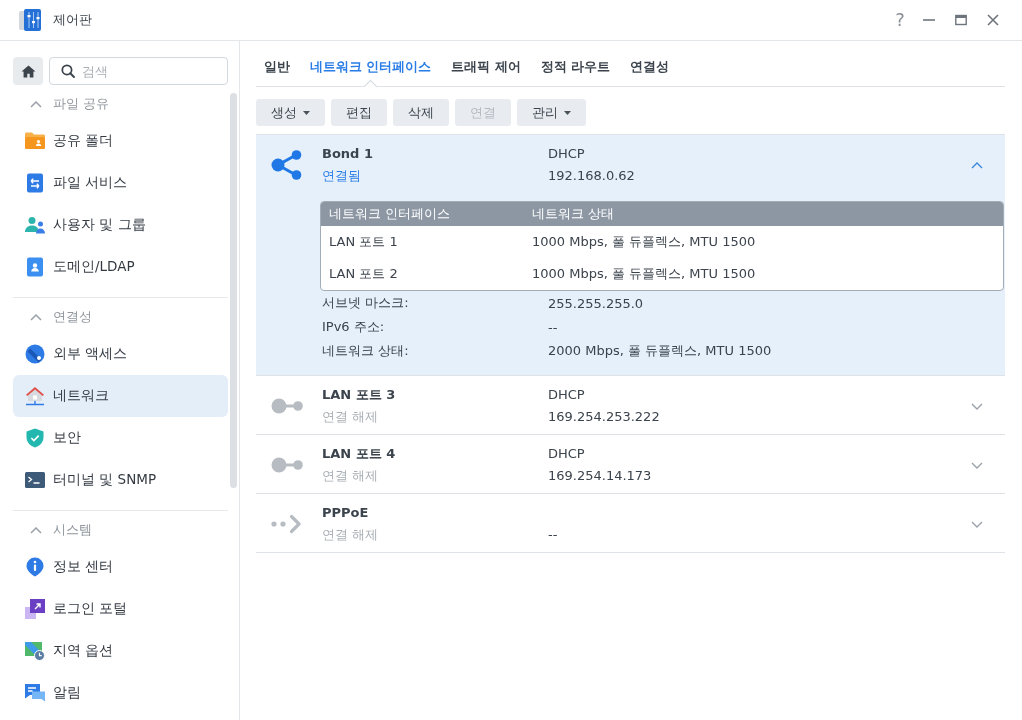 The height and width of the screenshot is (720, 1022). Describe the element at coordinates (120, 225) in the screenshot. I see `sidebar-item: 사용자 및 그룹` at that location.